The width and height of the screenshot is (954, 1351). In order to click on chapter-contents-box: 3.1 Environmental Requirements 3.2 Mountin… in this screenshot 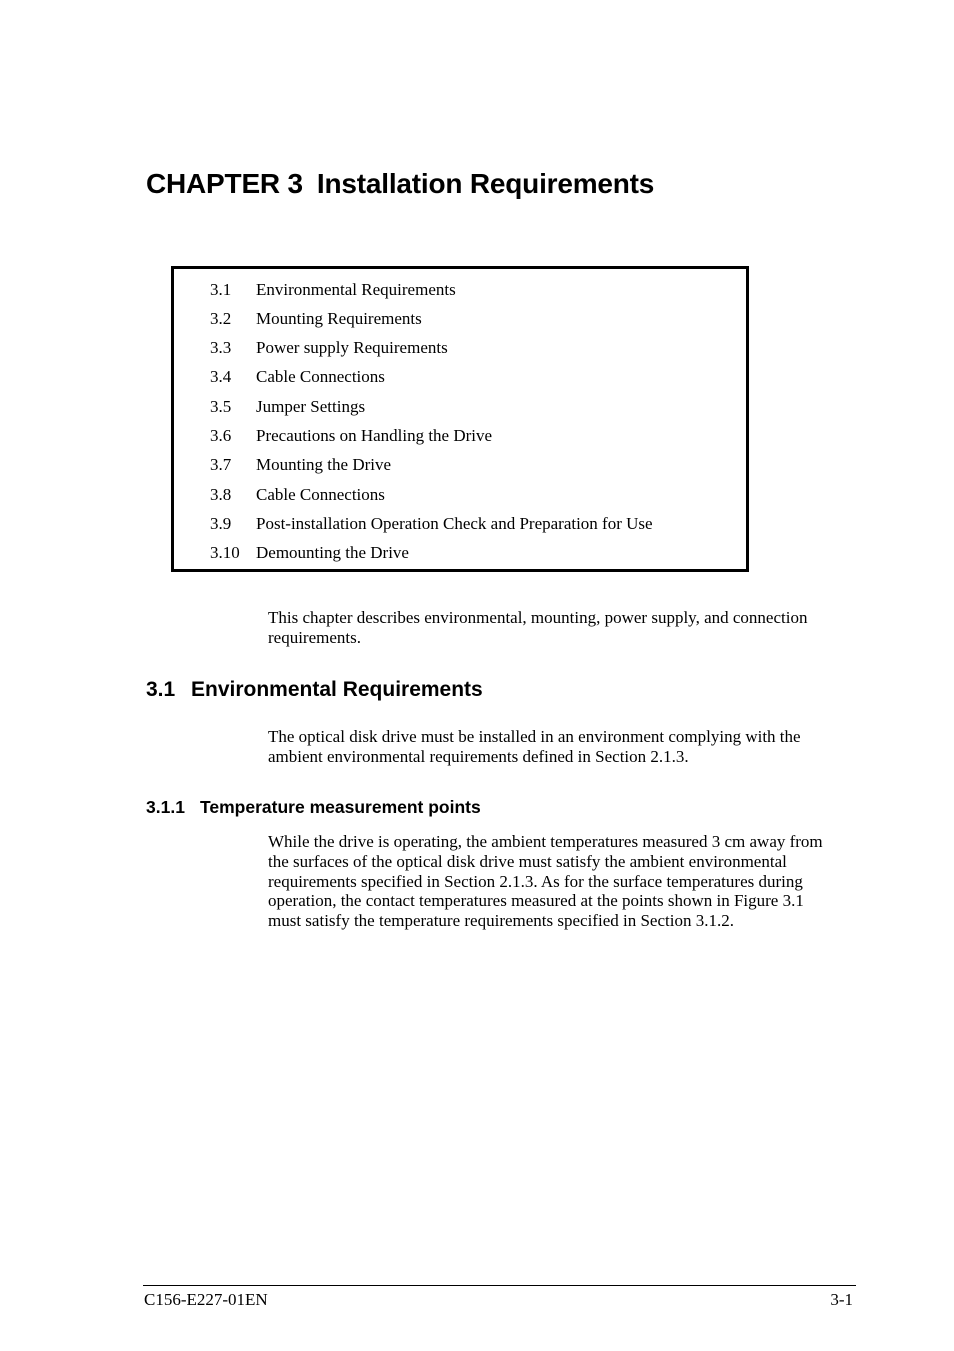, I will do `click(460, 419)`.